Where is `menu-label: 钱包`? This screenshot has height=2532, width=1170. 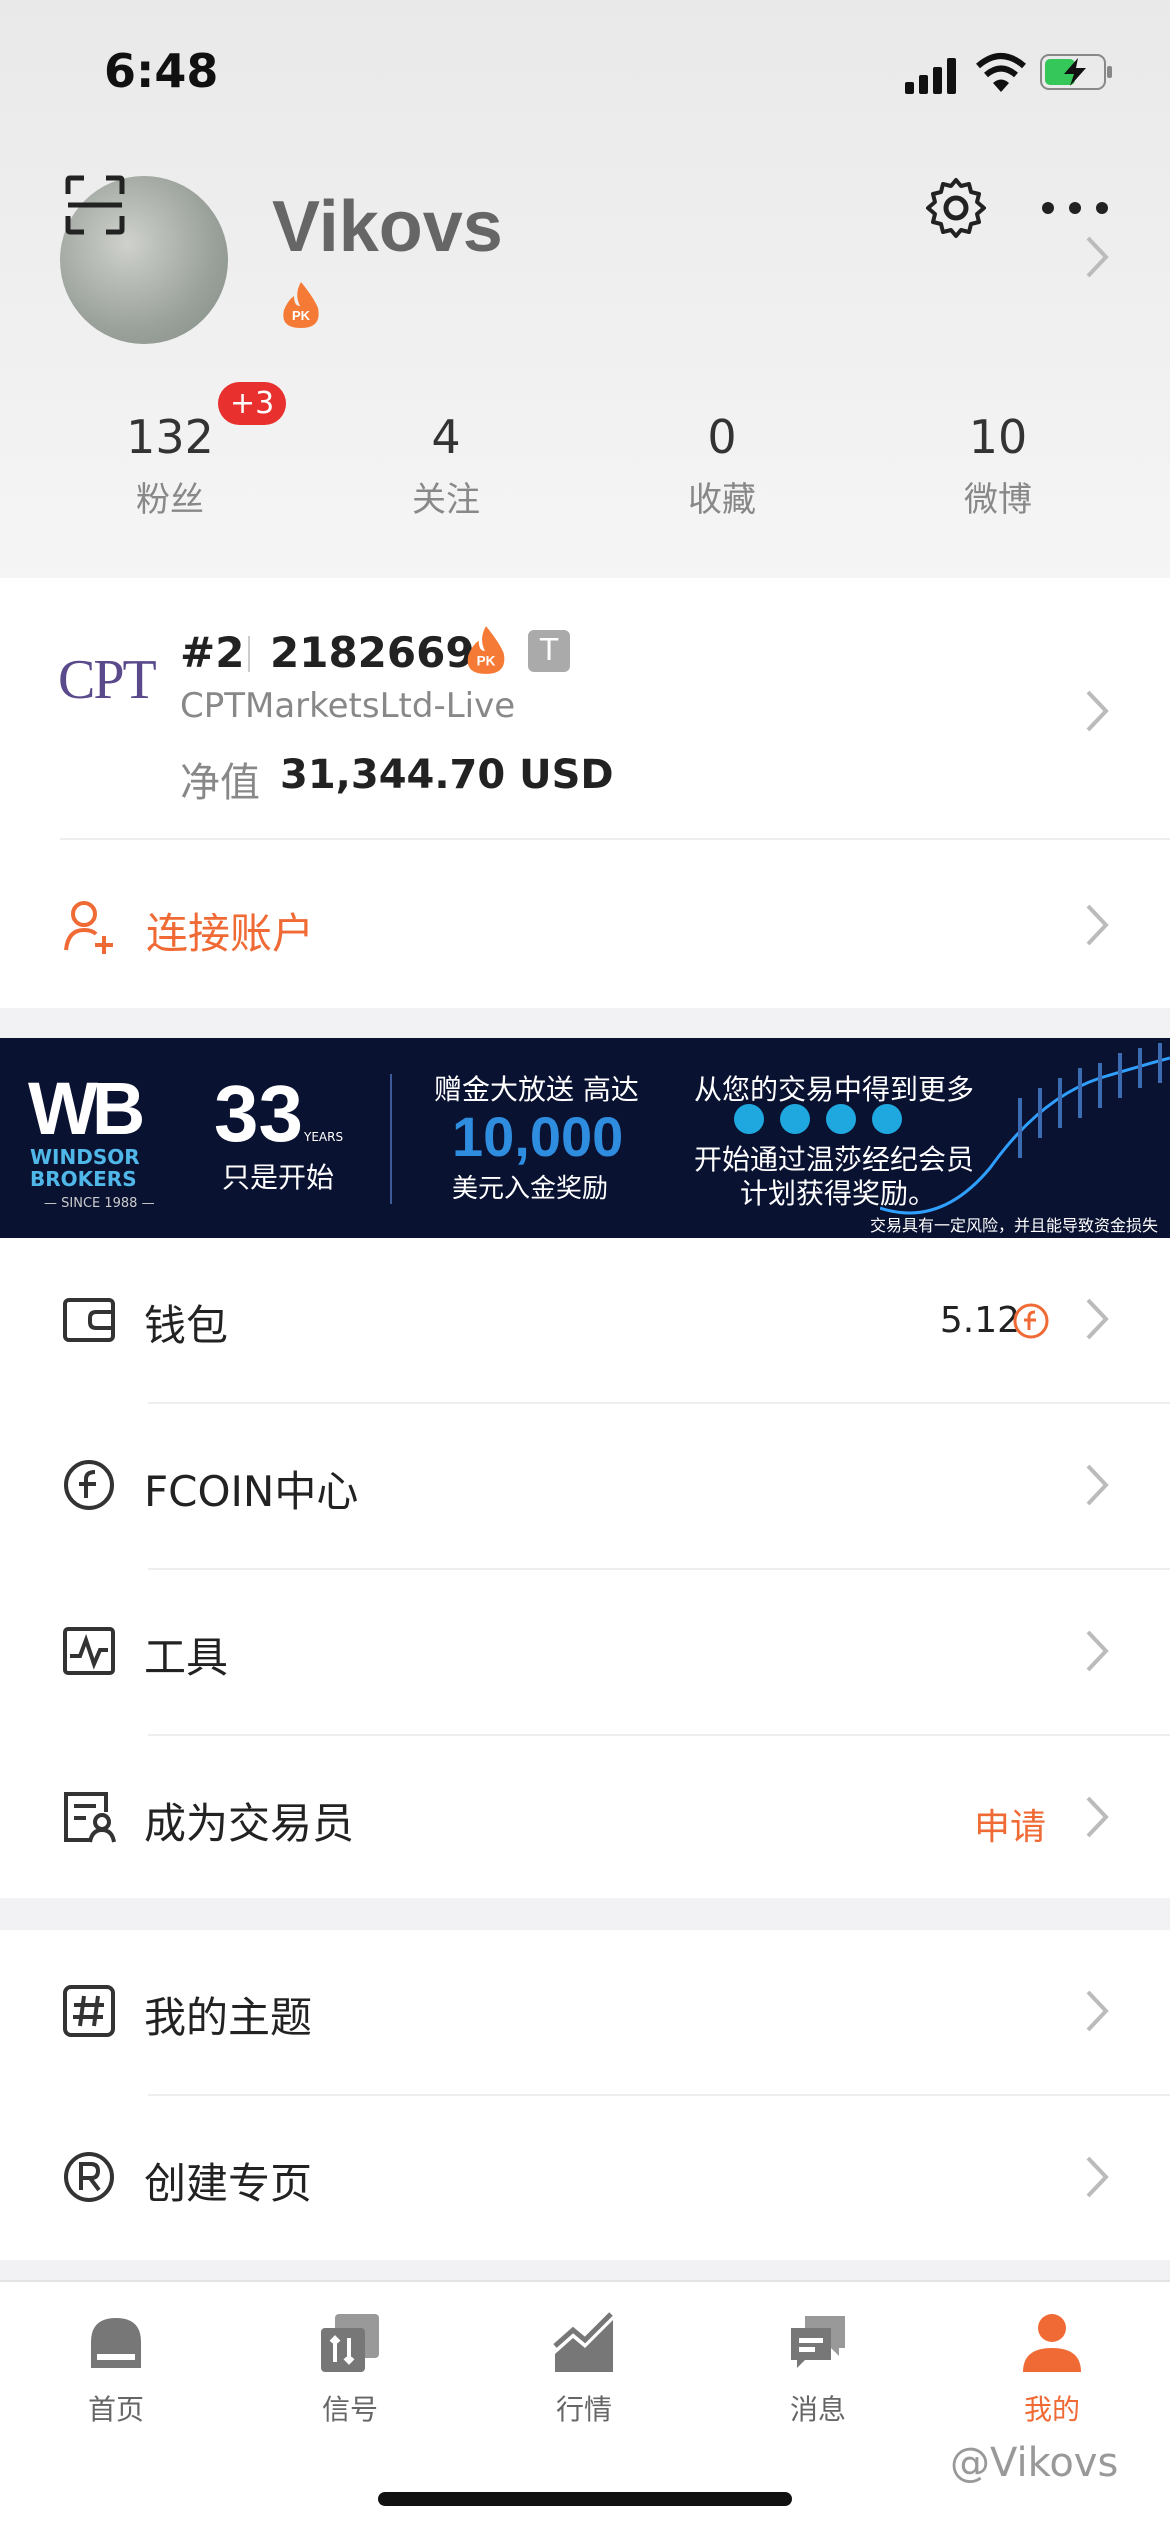 menu-label: 钱包 is located at coordinates (186, 1325).